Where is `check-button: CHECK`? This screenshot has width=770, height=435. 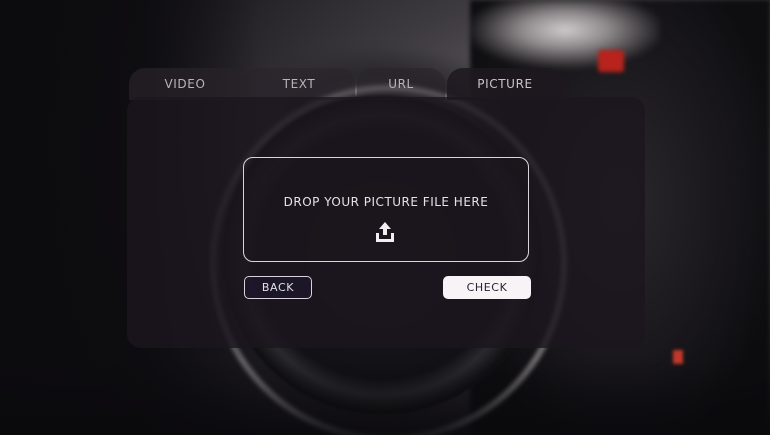
check-button: CHECK is located at coordinates (487, 287).